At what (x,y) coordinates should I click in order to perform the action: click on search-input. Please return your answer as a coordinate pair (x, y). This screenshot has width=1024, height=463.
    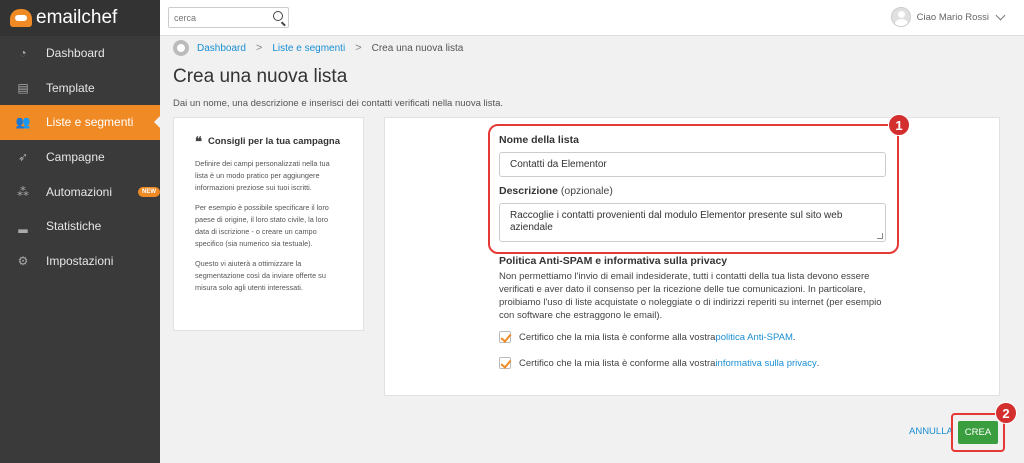
    Looking at the image, I should click on (217, 18).